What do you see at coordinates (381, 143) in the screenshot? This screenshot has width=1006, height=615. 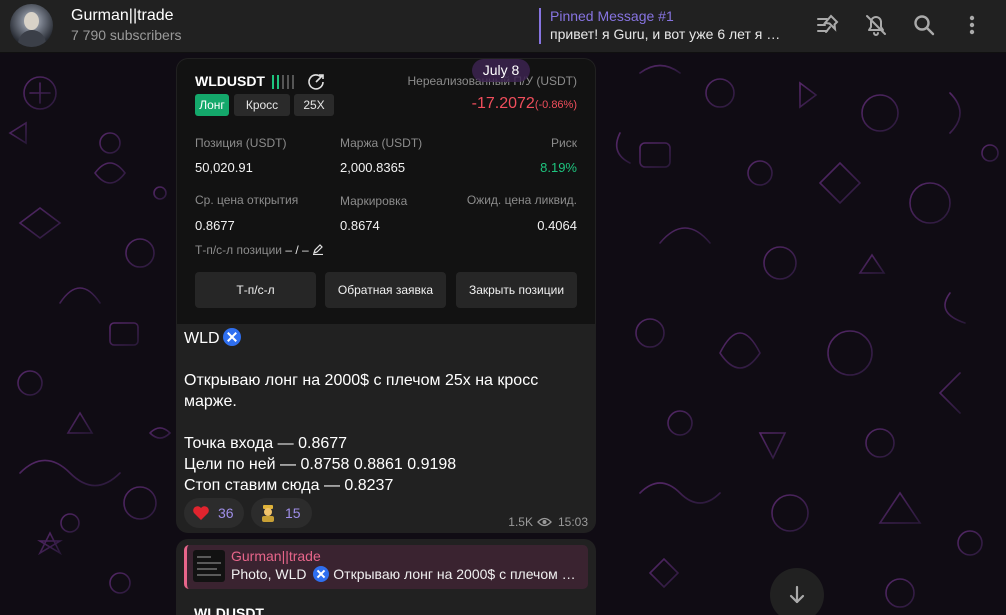 I see `margin-label: Маржа (USDT)` at bounding box center [381, 143].